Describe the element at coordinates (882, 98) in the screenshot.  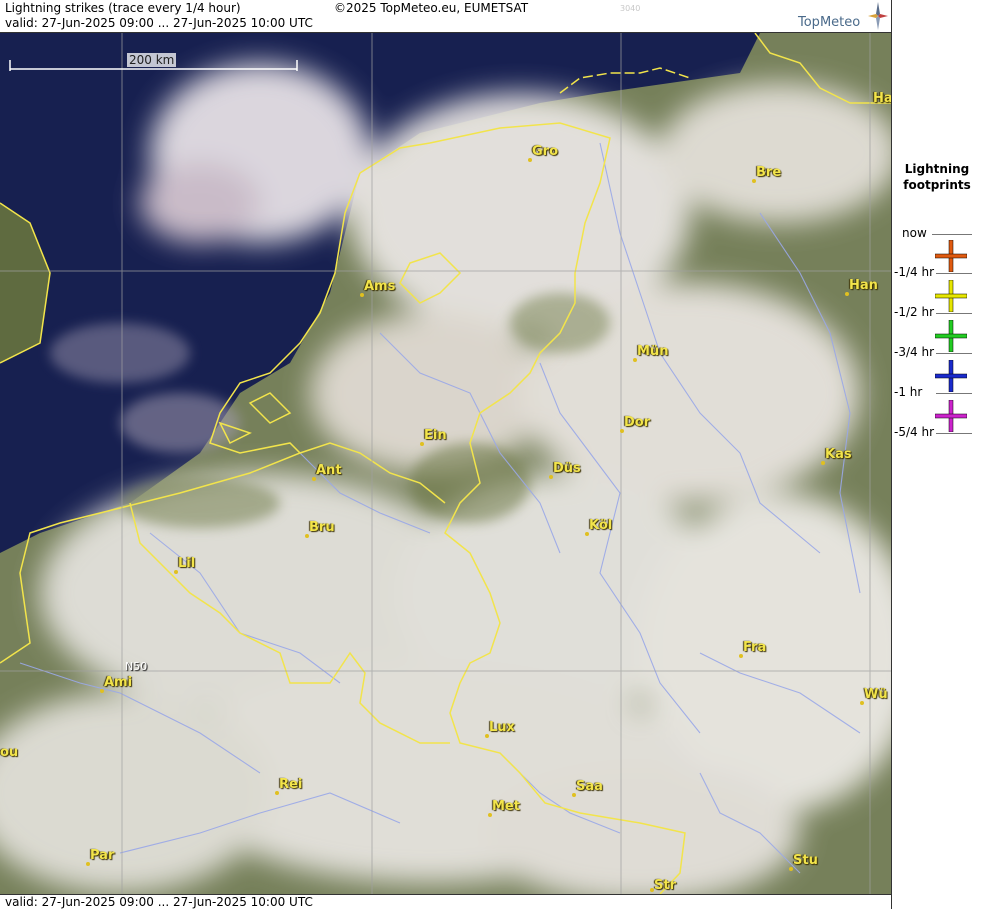
I see `city-label: Ha` at that location.